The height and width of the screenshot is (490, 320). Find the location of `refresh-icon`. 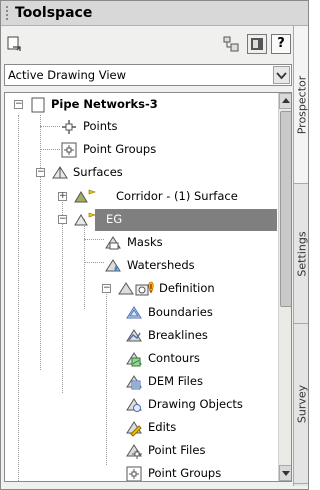

refresh-icon is located at coordinates (15, 44).